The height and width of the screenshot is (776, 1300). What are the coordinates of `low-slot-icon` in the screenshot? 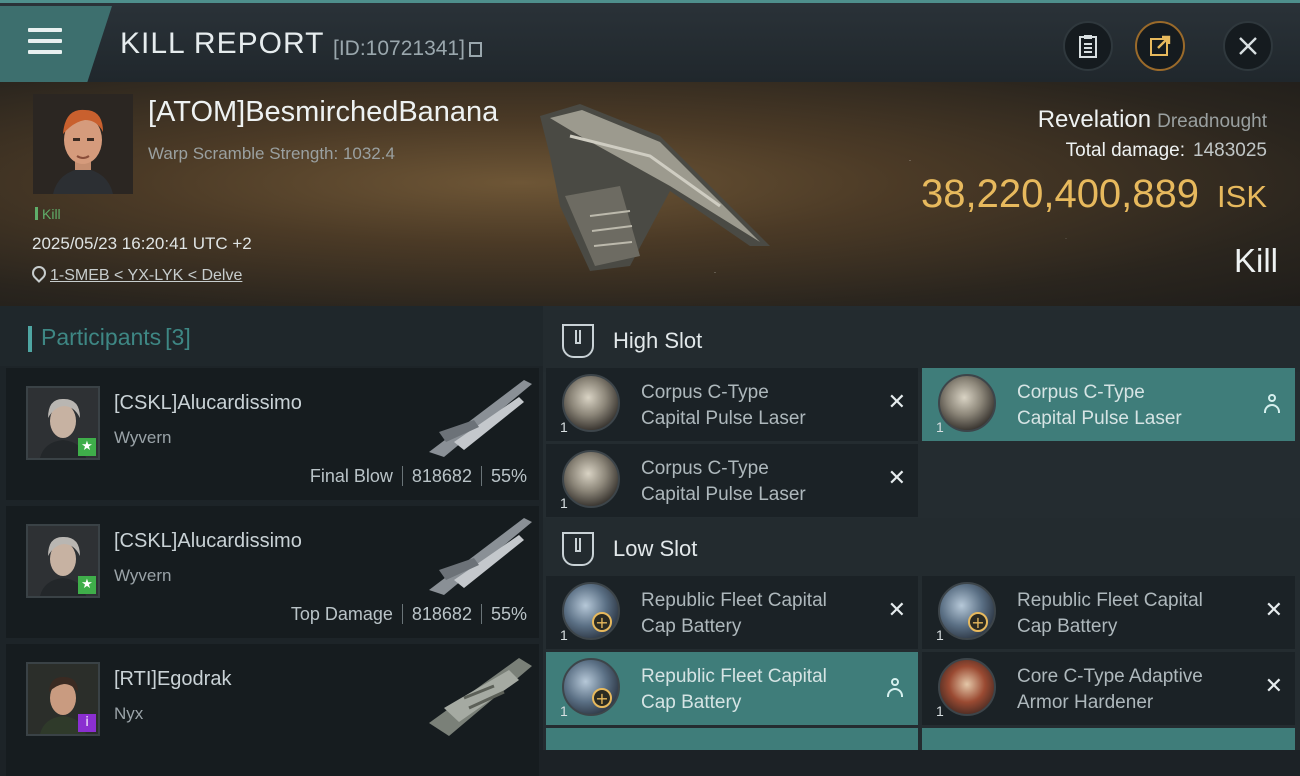 It's located at (578, 549).